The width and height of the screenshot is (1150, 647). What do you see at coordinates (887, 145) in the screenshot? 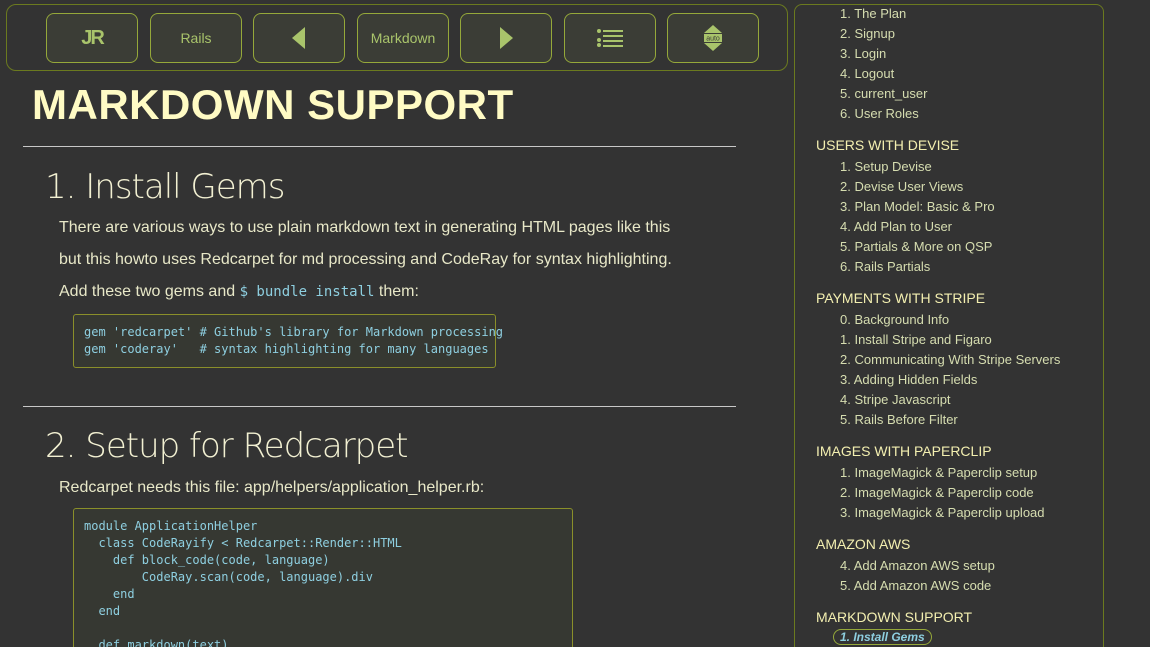
I see `toc-section-heading: USERS WITH DEVISE` at bounding box center [887, 145].